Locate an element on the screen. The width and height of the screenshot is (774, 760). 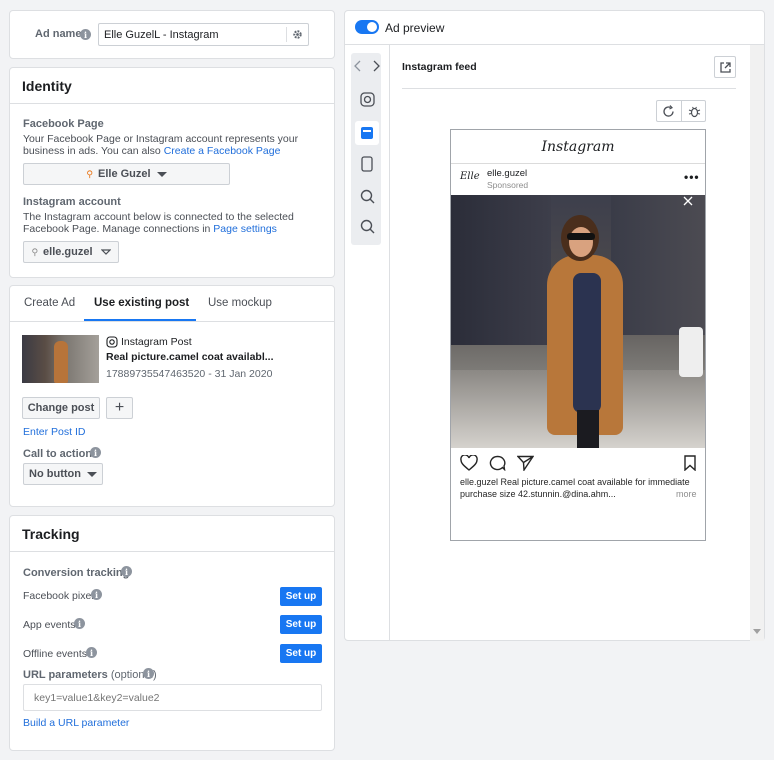
image-face is located at coordinates (581, 242).